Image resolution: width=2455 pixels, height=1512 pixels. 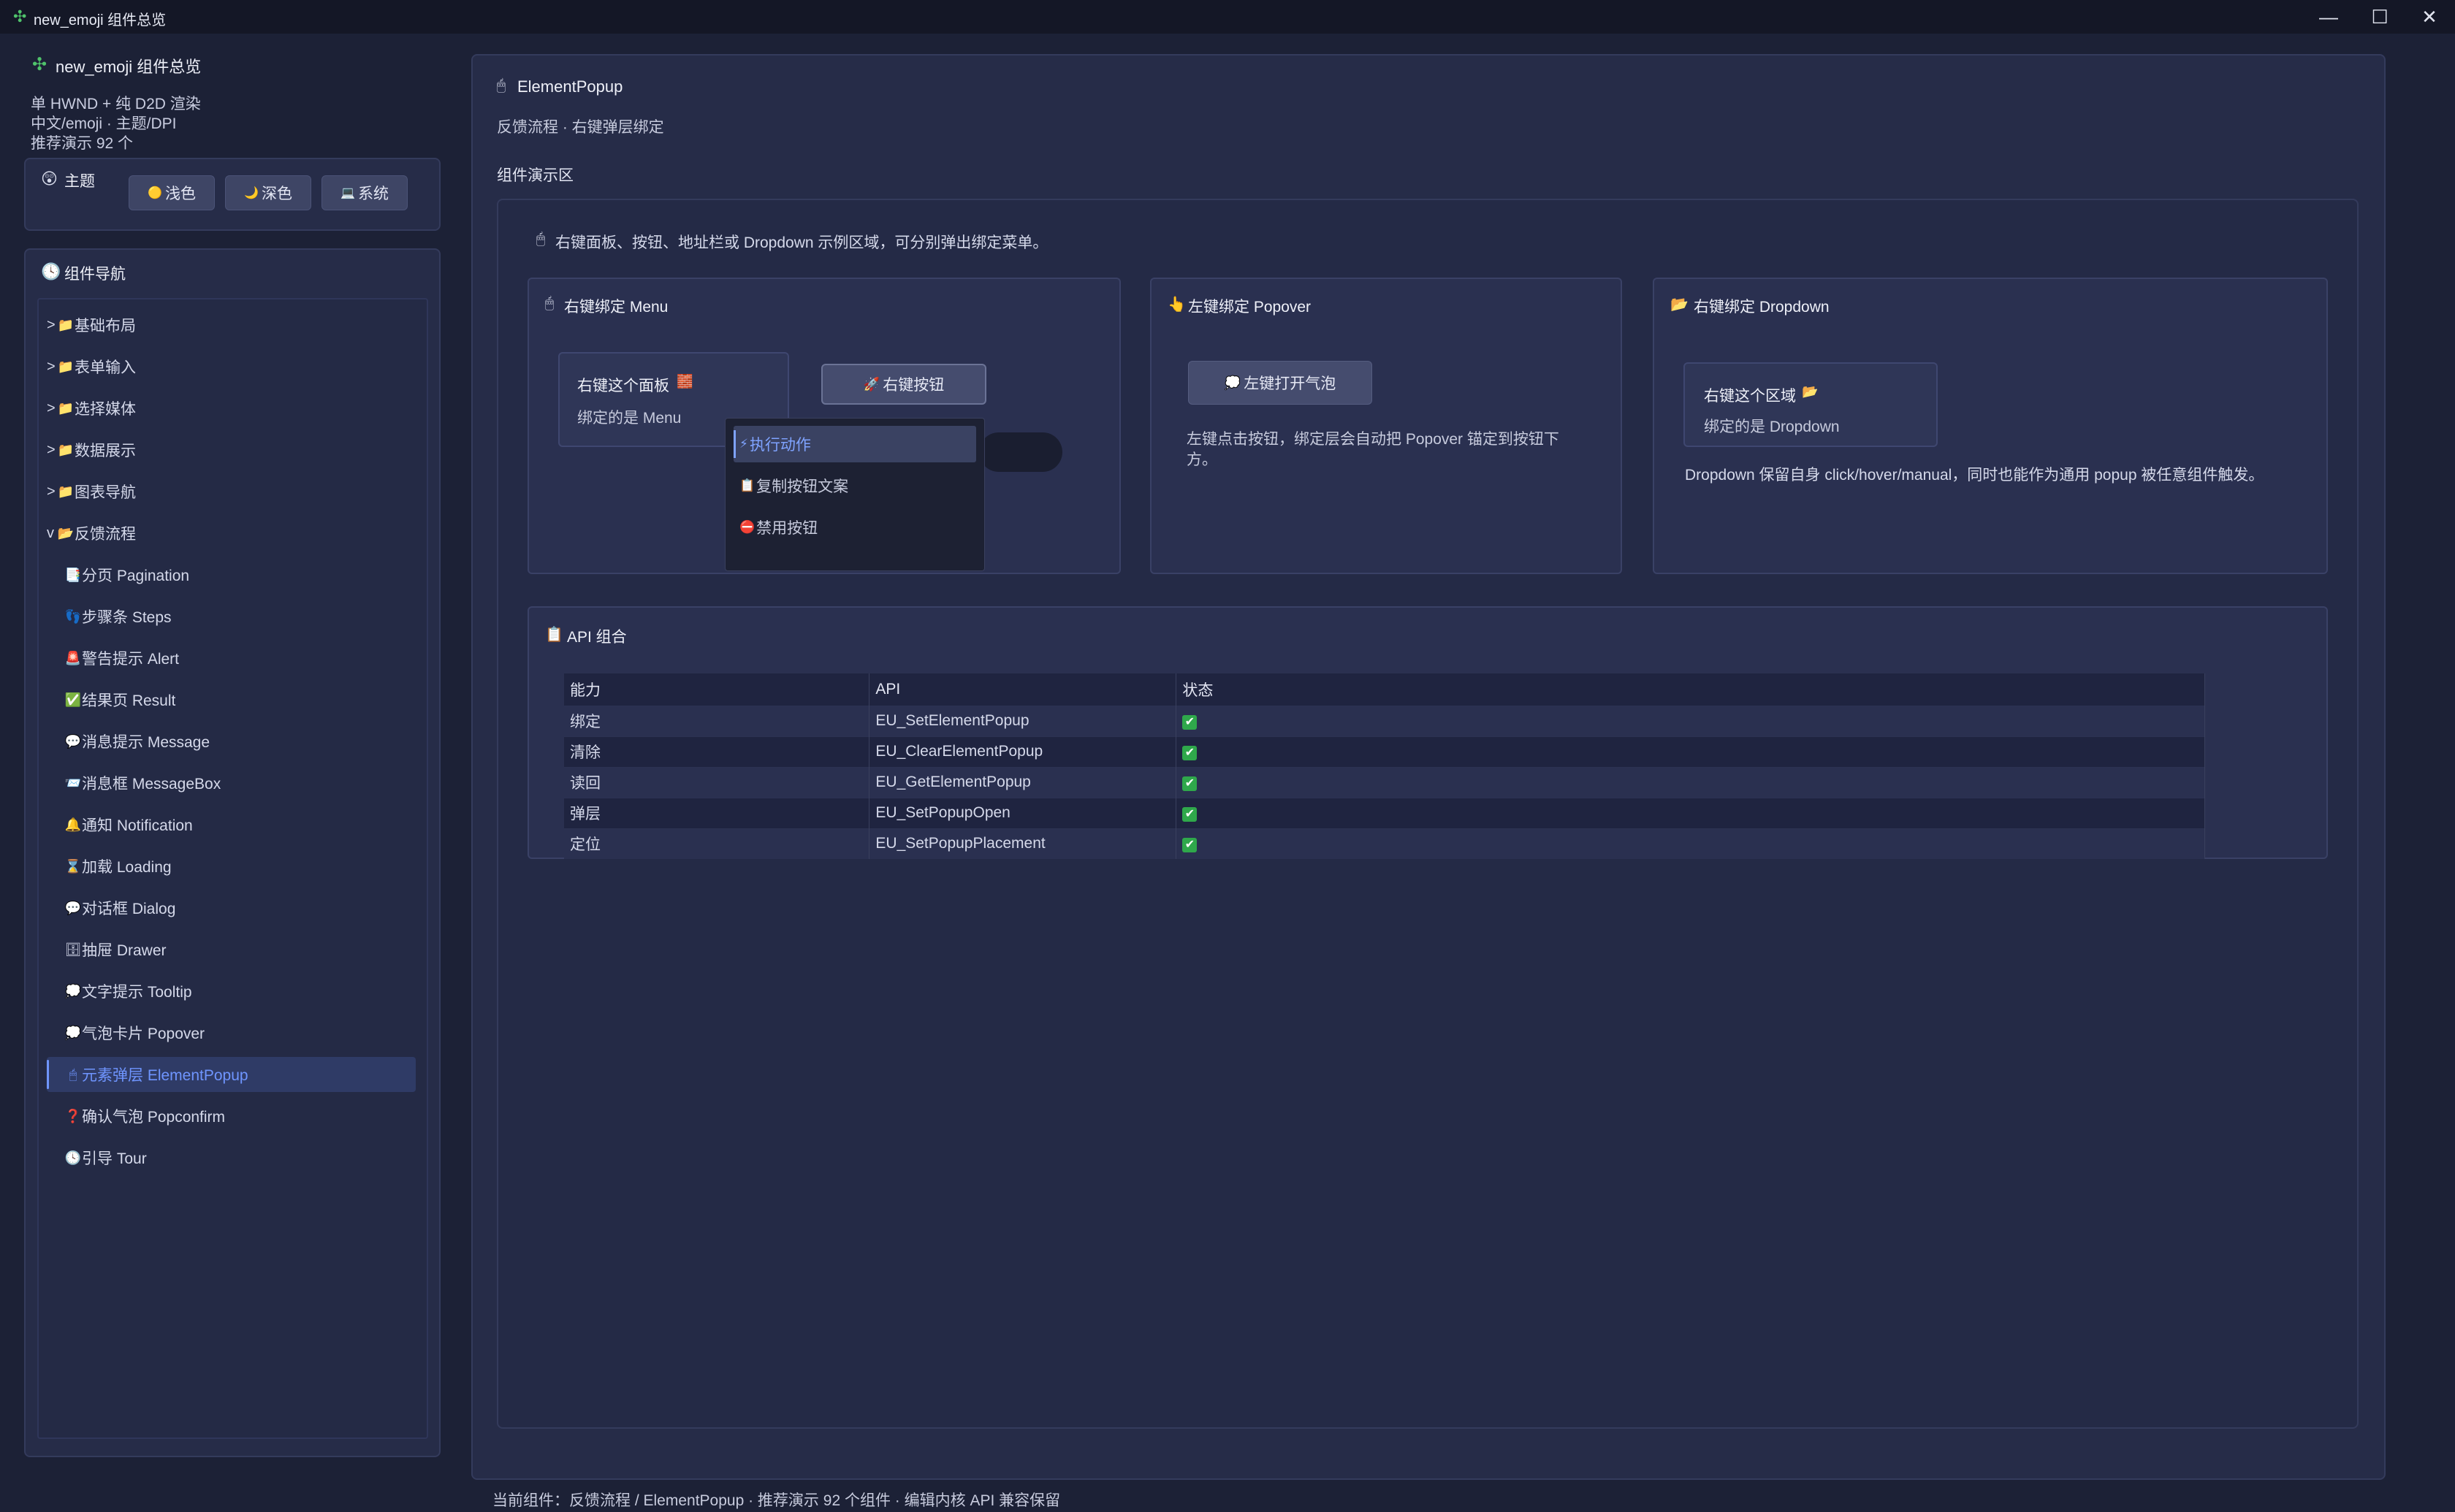 I want to click on card-title: 右键绑定 Menu, so click(x=616, y=307).